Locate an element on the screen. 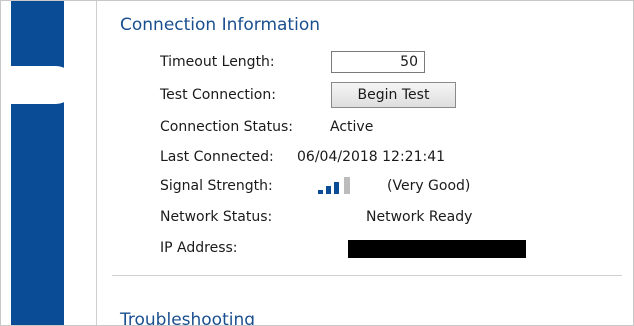  signal-strength-icon is located at coordinates (337, 185).